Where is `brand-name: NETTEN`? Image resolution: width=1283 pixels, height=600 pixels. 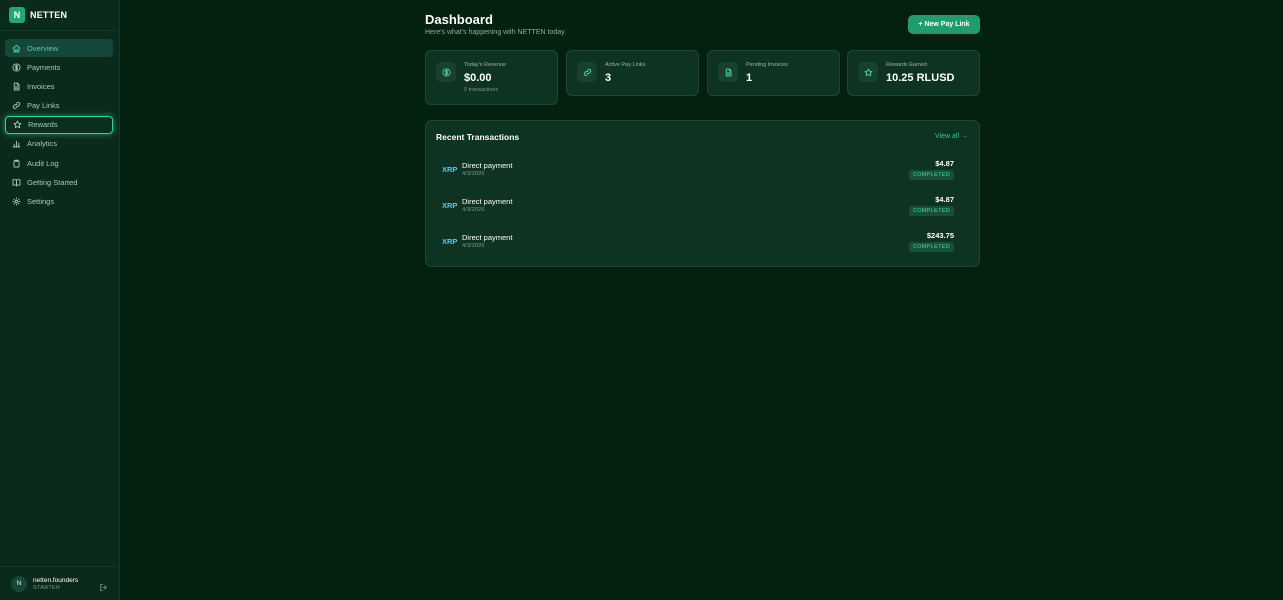 brand-name: NETTEN is located at coordinates (49, 15).